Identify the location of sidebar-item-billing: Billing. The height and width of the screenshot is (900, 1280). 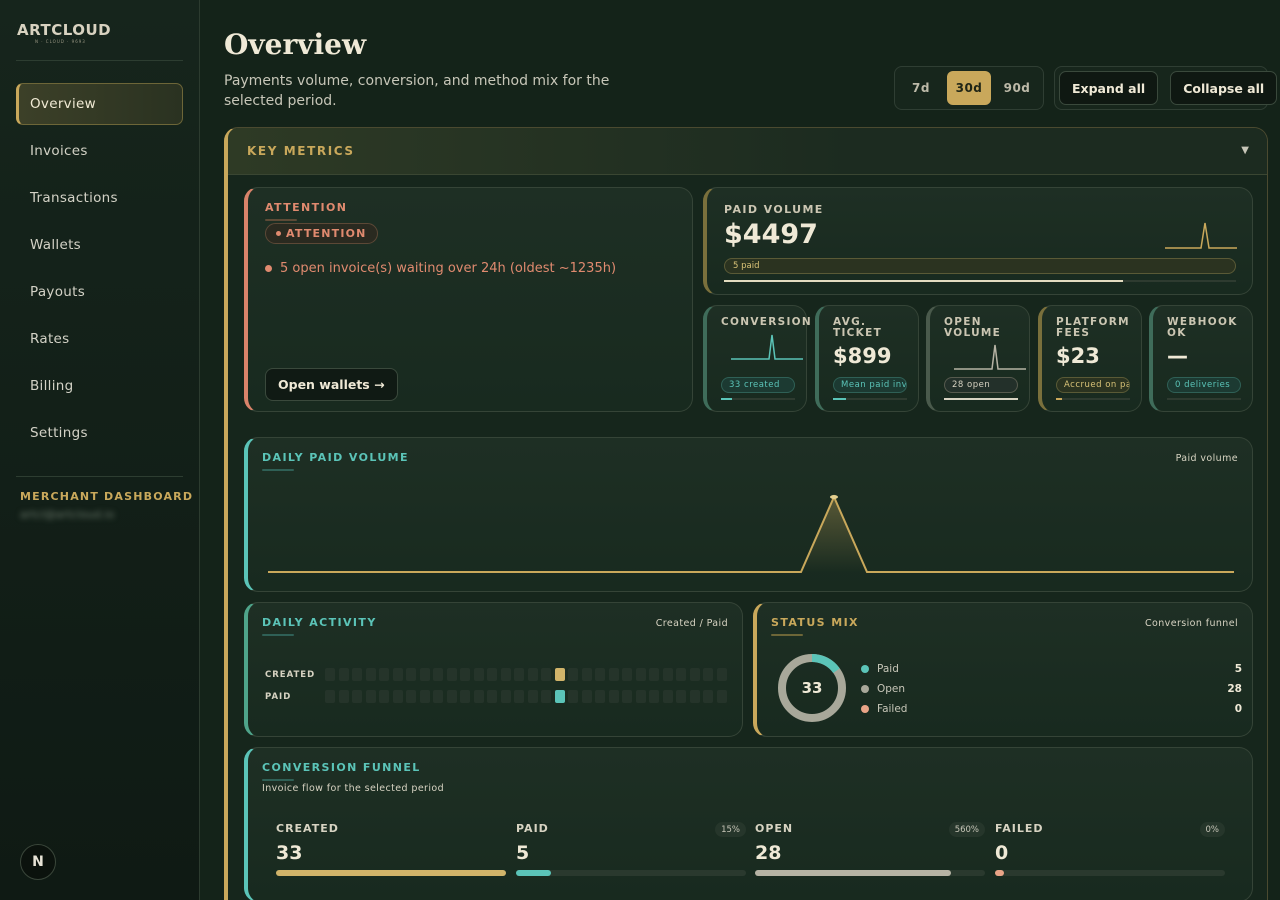
(99, 386).